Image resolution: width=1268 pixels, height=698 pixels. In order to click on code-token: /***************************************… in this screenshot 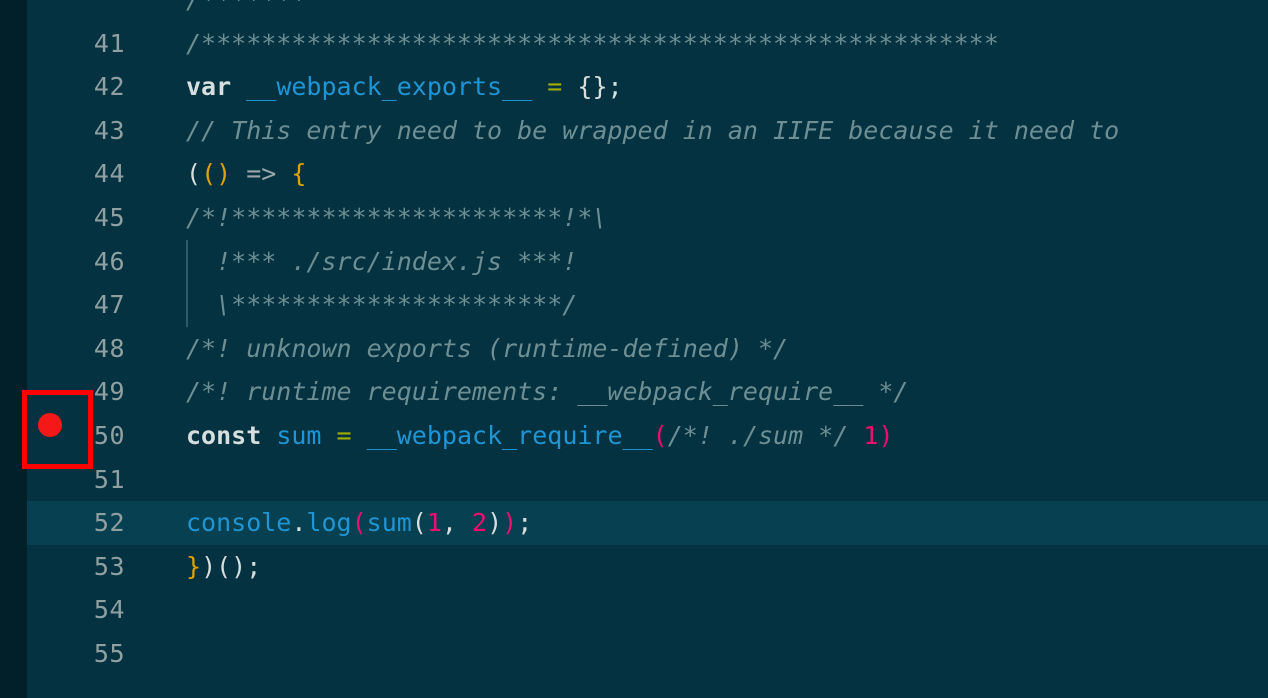, I will do `click(592, 43)`.